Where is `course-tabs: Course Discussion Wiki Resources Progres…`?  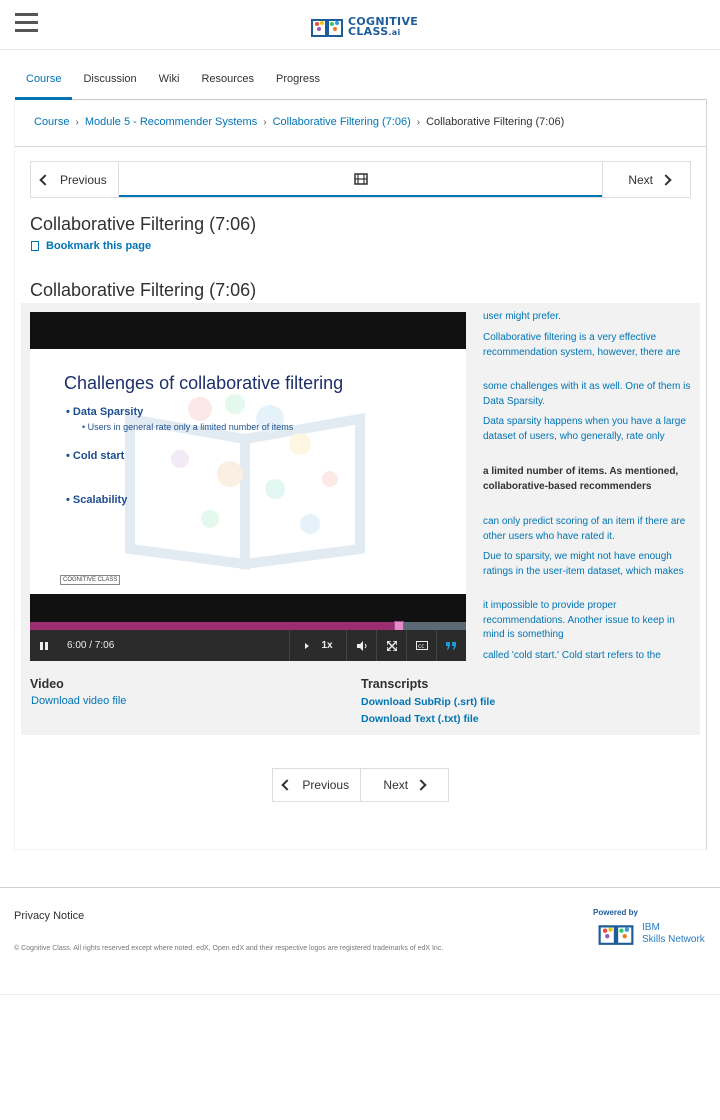 course-tabs: Course Discussion Wiki Resources Progres… is located at coordinates (361, 83).